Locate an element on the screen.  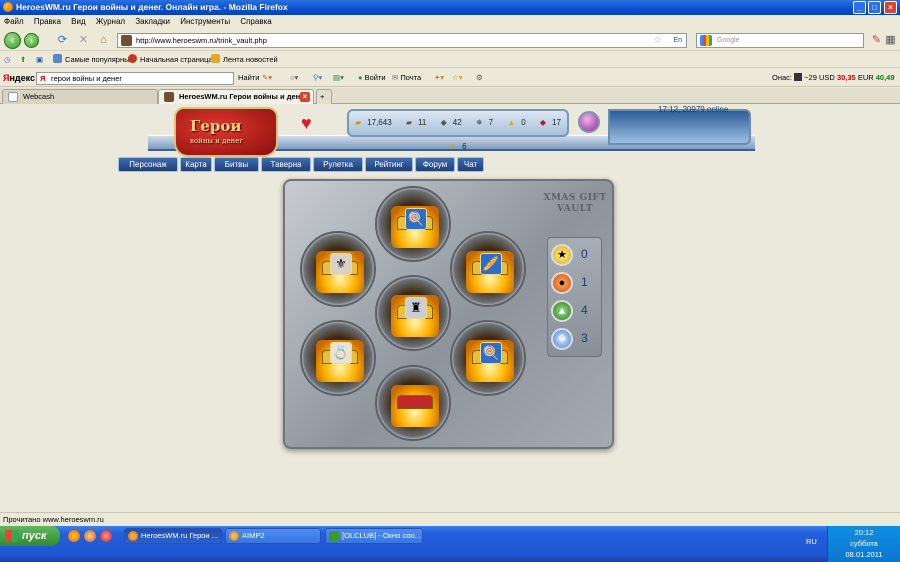
close-tab-icon: × is located at coordinates (305, 97).